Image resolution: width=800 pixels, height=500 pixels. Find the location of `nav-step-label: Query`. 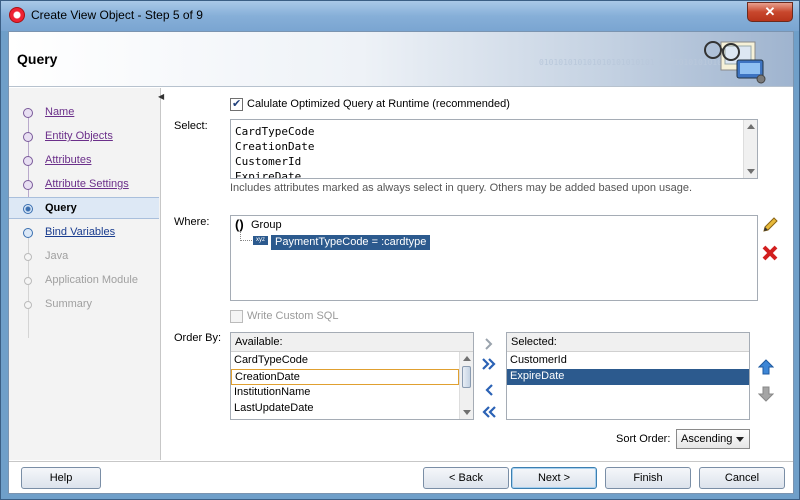

nav-step-label: Query is located at coordinates (61, 208).